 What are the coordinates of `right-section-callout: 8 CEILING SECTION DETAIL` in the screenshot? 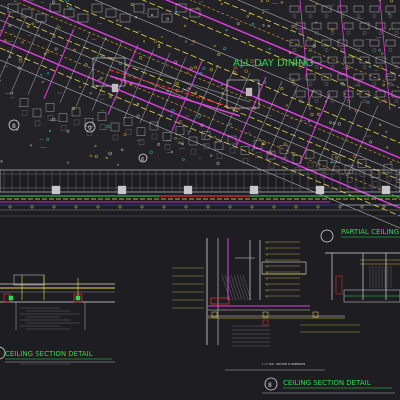 It's located at (328, 384).